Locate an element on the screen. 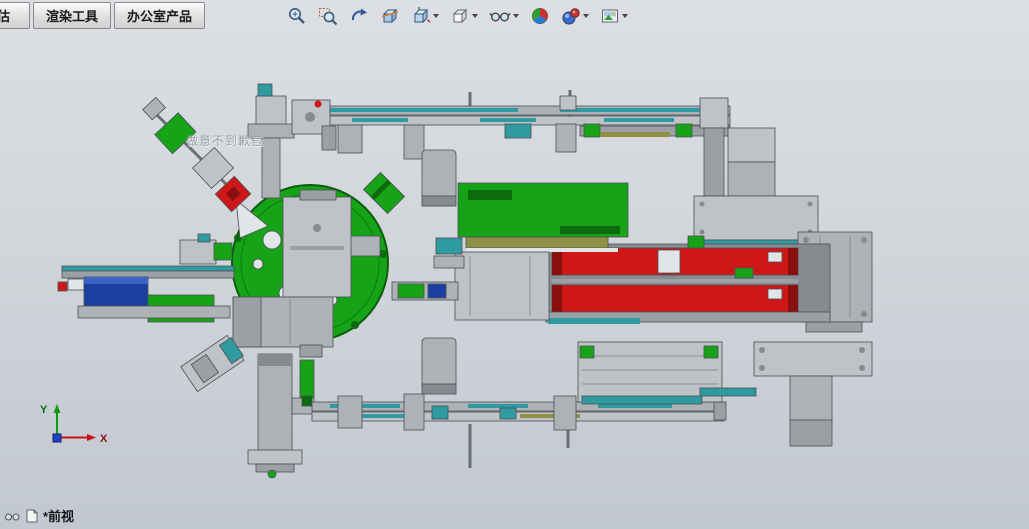 Image resolution: width=1029 pixels, height=529 pixels. model-upper-right-block is located at coordinates (751, 162).